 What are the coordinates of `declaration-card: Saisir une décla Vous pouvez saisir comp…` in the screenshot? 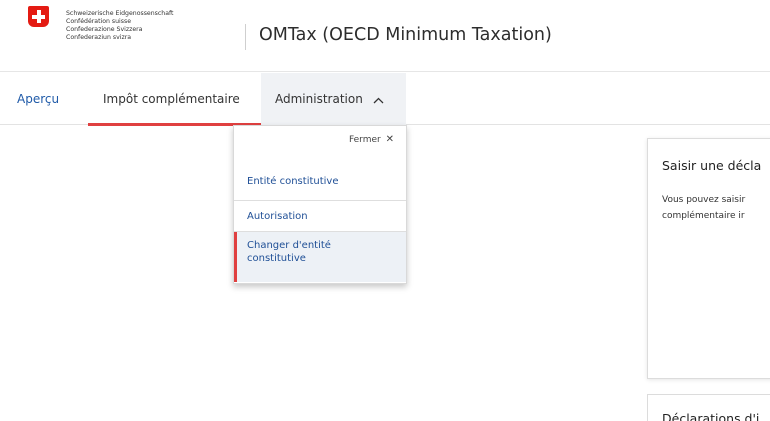 It's located at (708, 258).